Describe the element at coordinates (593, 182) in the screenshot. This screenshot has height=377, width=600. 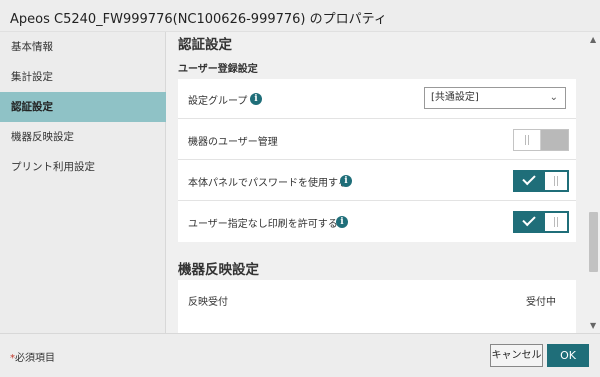
I see `vertical-scrollbar: ▲ ▼` at that location.